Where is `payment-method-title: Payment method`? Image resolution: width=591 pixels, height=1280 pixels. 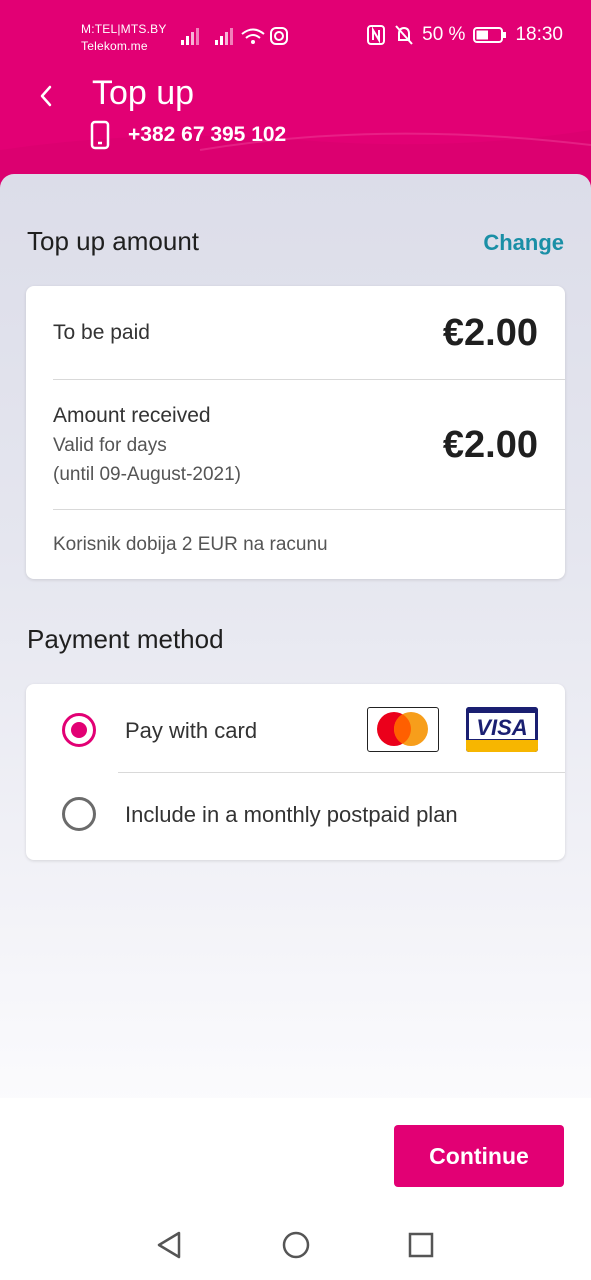 payment-method-title: Payment method is located at coordinates (125, 639).